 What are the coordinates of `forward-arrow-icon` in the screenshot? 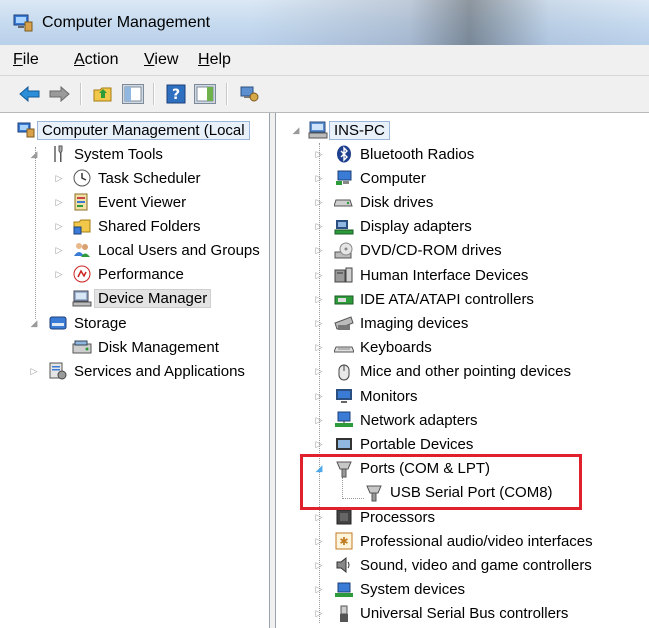 It's located at (59, 94).